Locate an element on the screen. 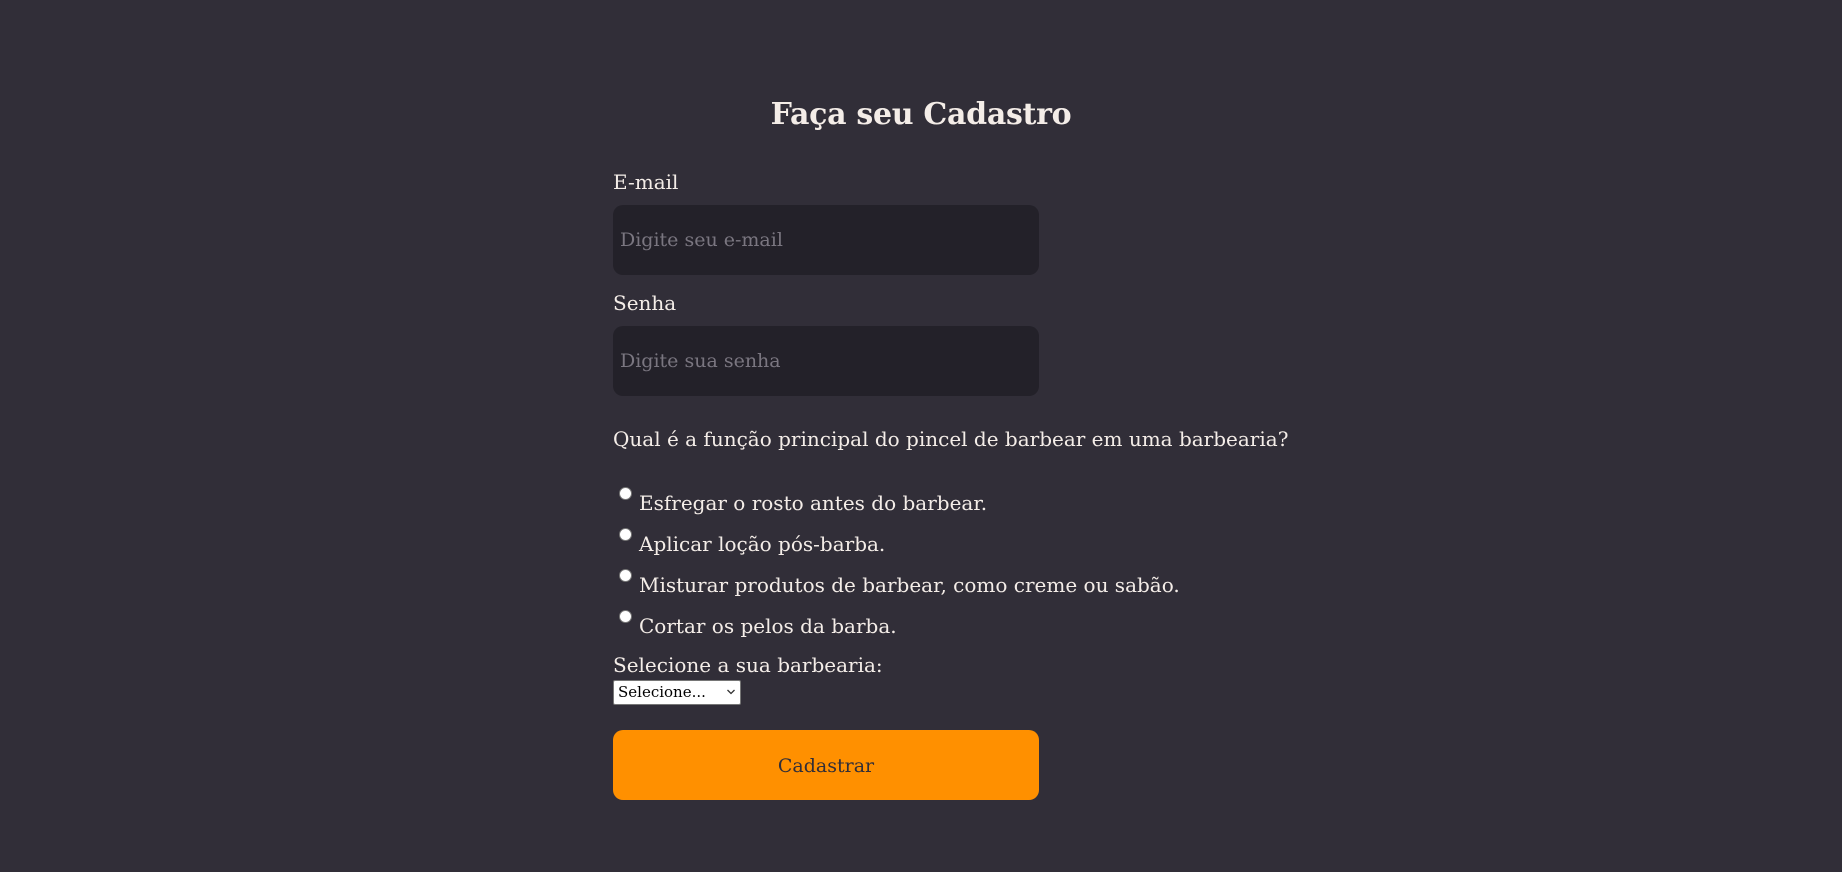 The height and width of the screenshot is (872, 1842). page-title: Faça seu Cadastro is located at coordinates (921, 114).